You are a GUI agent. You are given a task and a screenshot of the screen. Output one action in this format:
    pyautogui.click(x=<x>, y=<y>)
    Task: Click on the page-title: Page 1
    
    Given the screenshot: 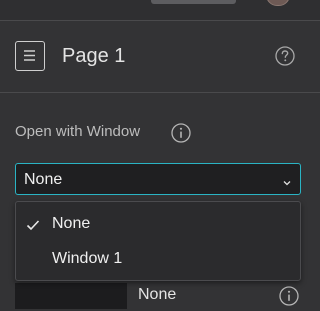 What is the action you would take?
    pyautogui.click(x=94, y=56)
    